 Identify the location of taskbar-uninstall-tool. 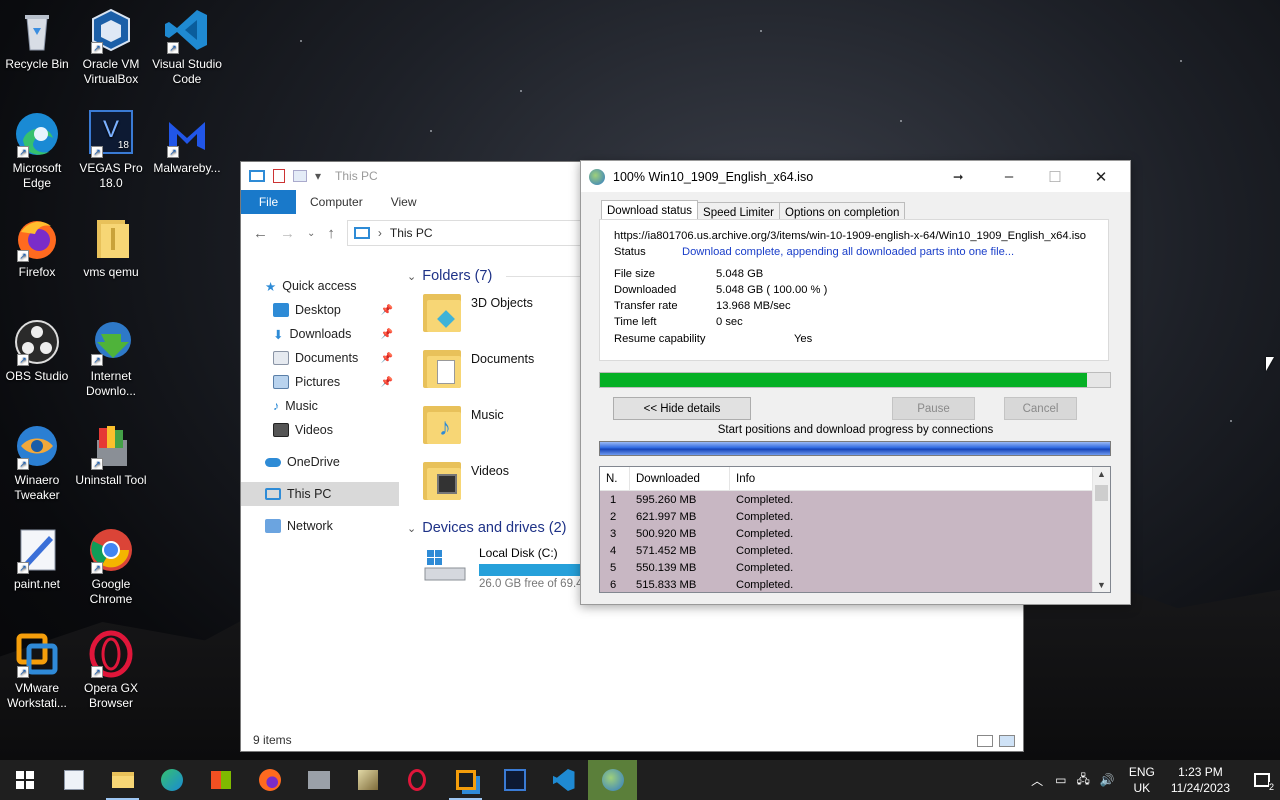
(318, 780).